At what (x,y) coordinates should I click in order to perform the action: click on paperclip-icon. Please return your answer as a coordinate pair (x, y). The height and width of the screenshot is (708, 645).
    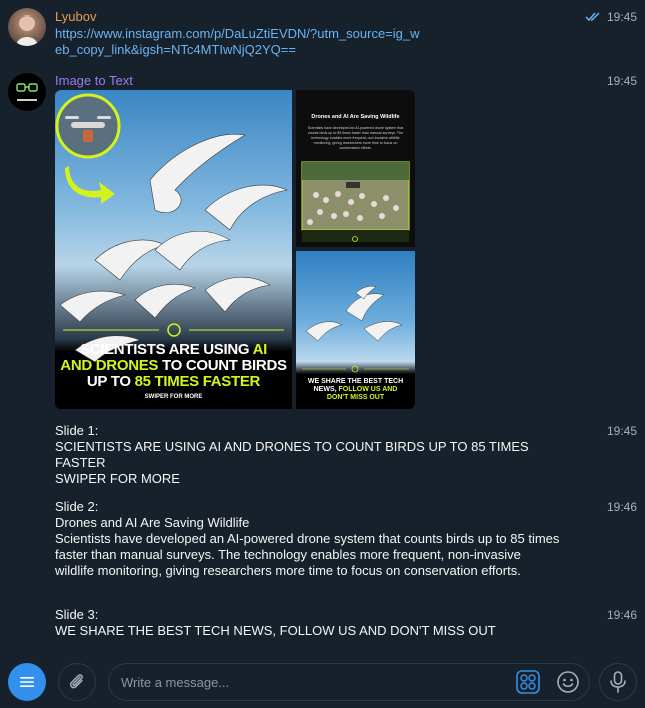
    Looking at the image, I should click on (76, 681).